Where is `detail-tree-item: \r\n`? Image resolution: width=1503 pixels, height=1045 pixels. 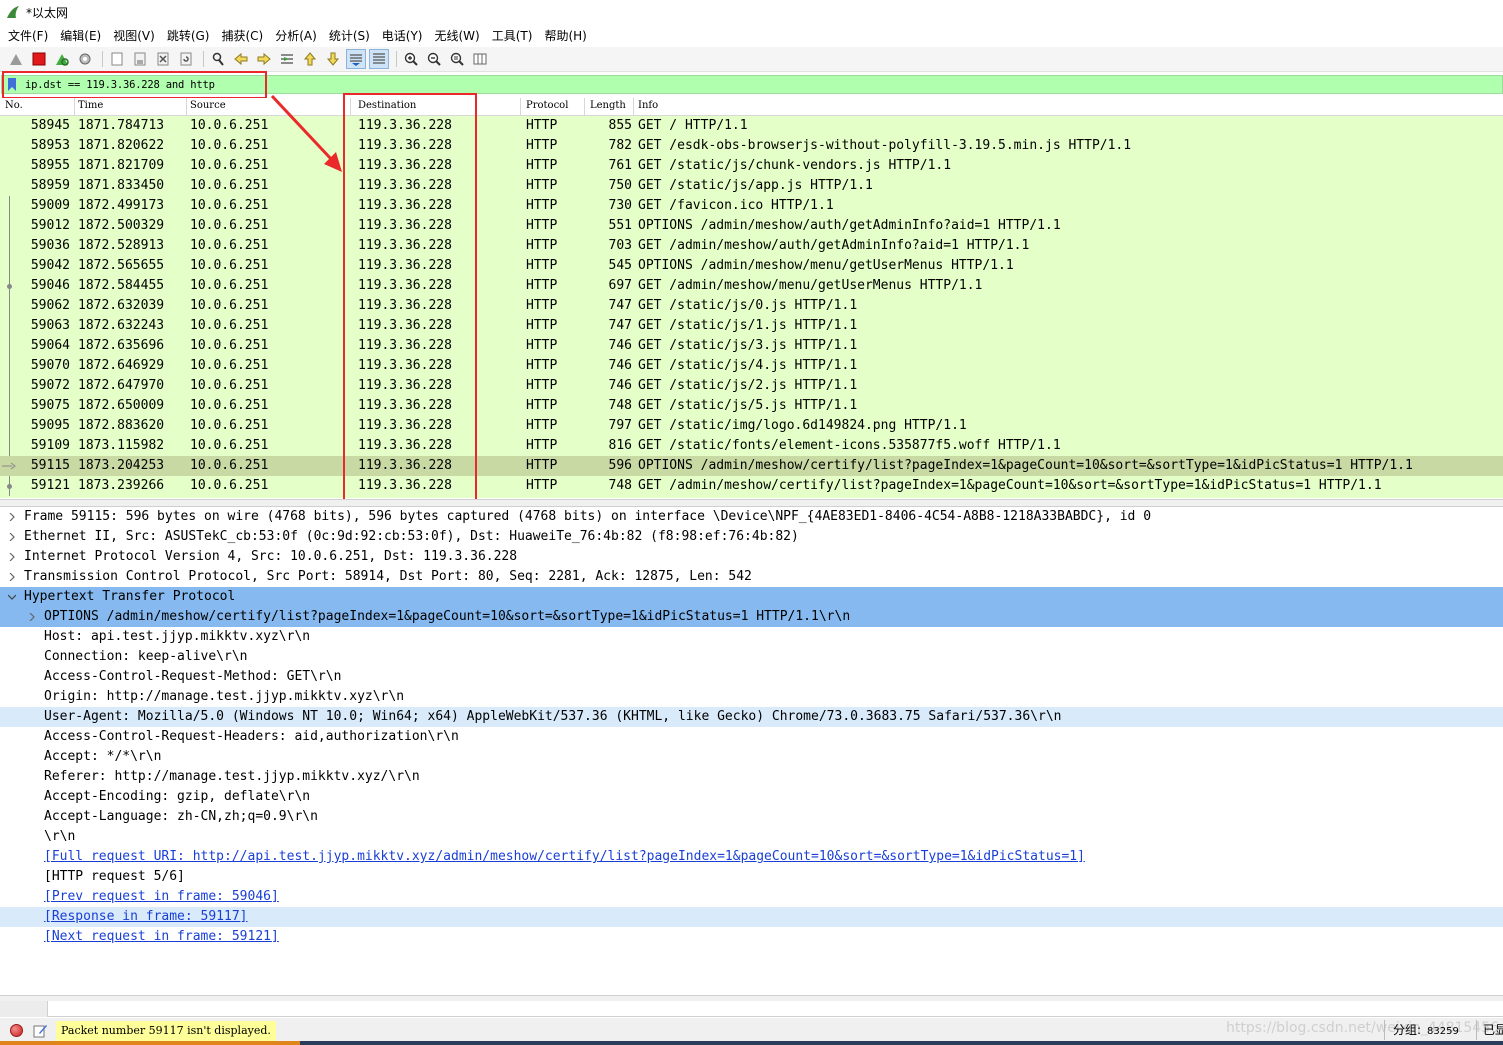 detail-tree-item: \r\n is located at coordinates (751, 837).